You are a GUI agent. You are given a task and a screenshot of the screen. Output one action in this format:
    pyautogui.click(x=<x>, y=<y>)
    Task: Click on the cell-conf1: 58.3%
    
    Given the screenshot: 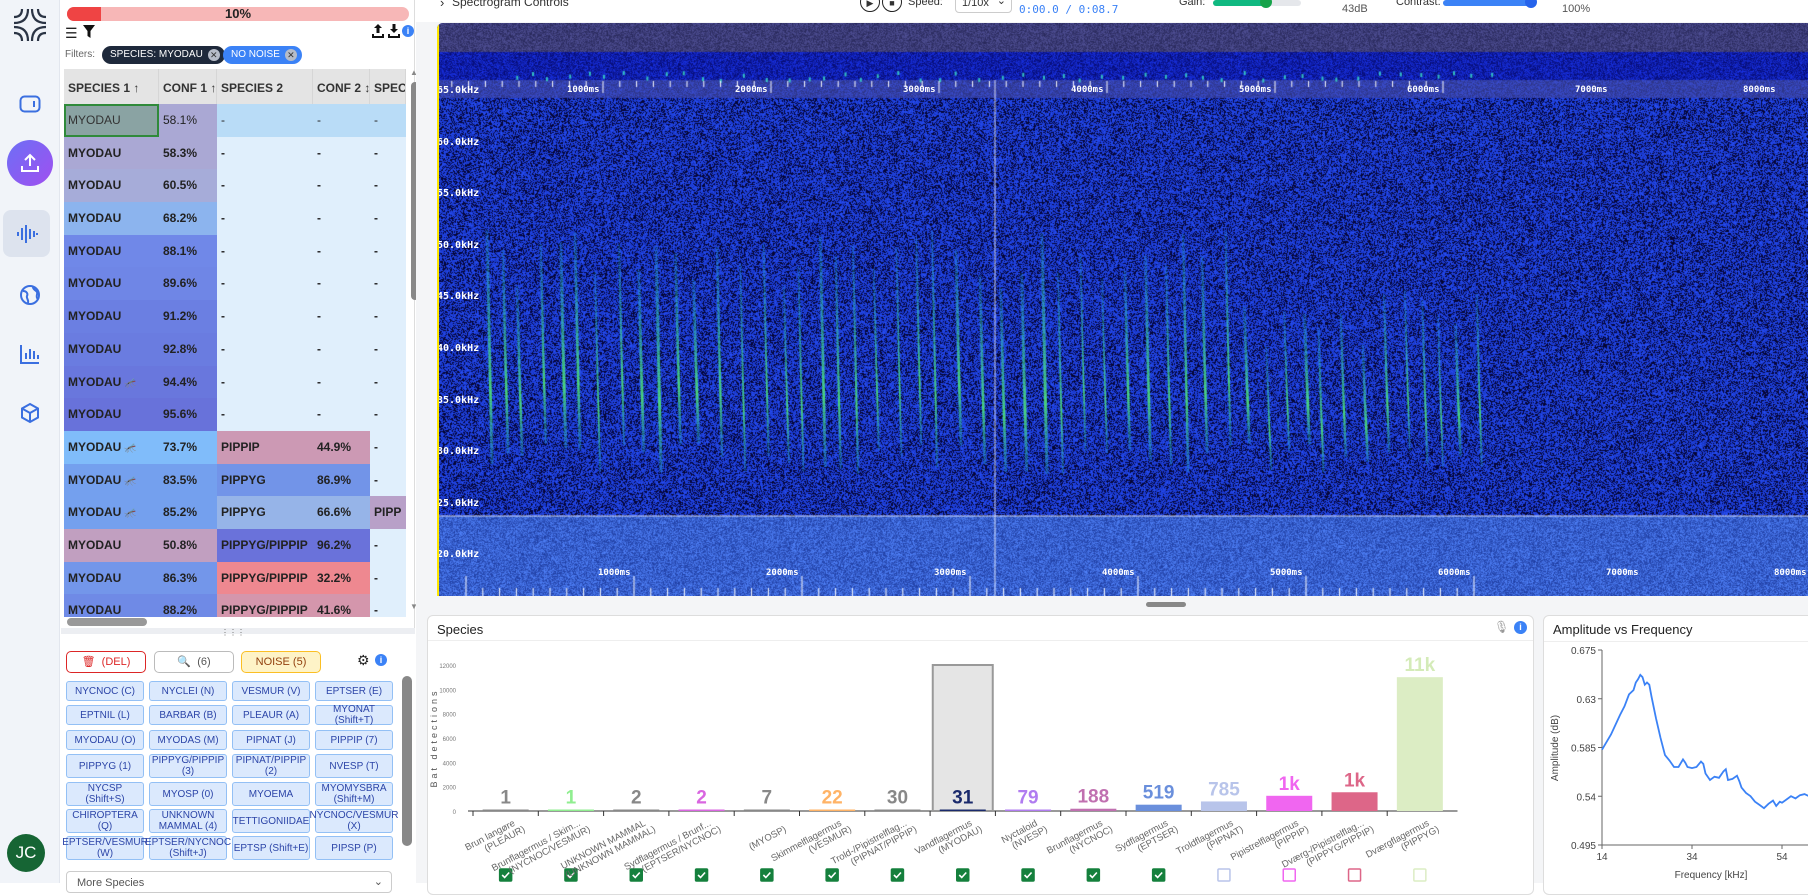 What is the action you would take?
    pyautogui.click(x=188, y=153)
    